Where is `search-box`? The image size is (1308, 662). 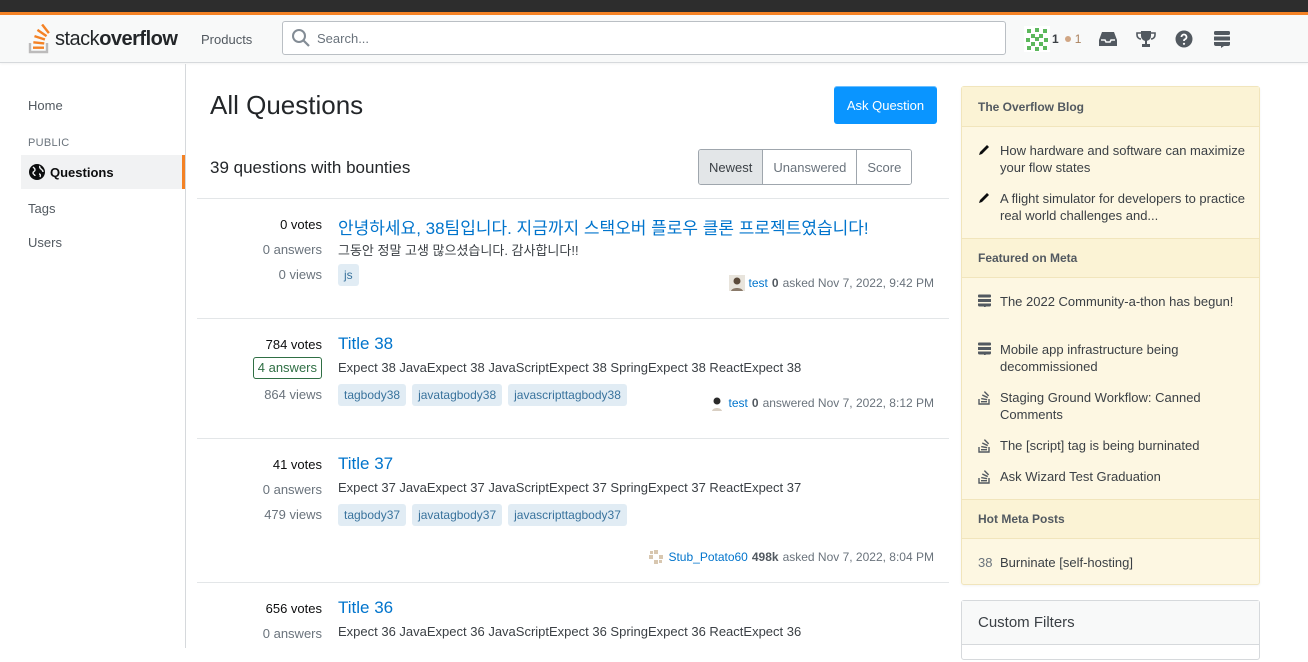 search-box is located at coordinates (644, 38).